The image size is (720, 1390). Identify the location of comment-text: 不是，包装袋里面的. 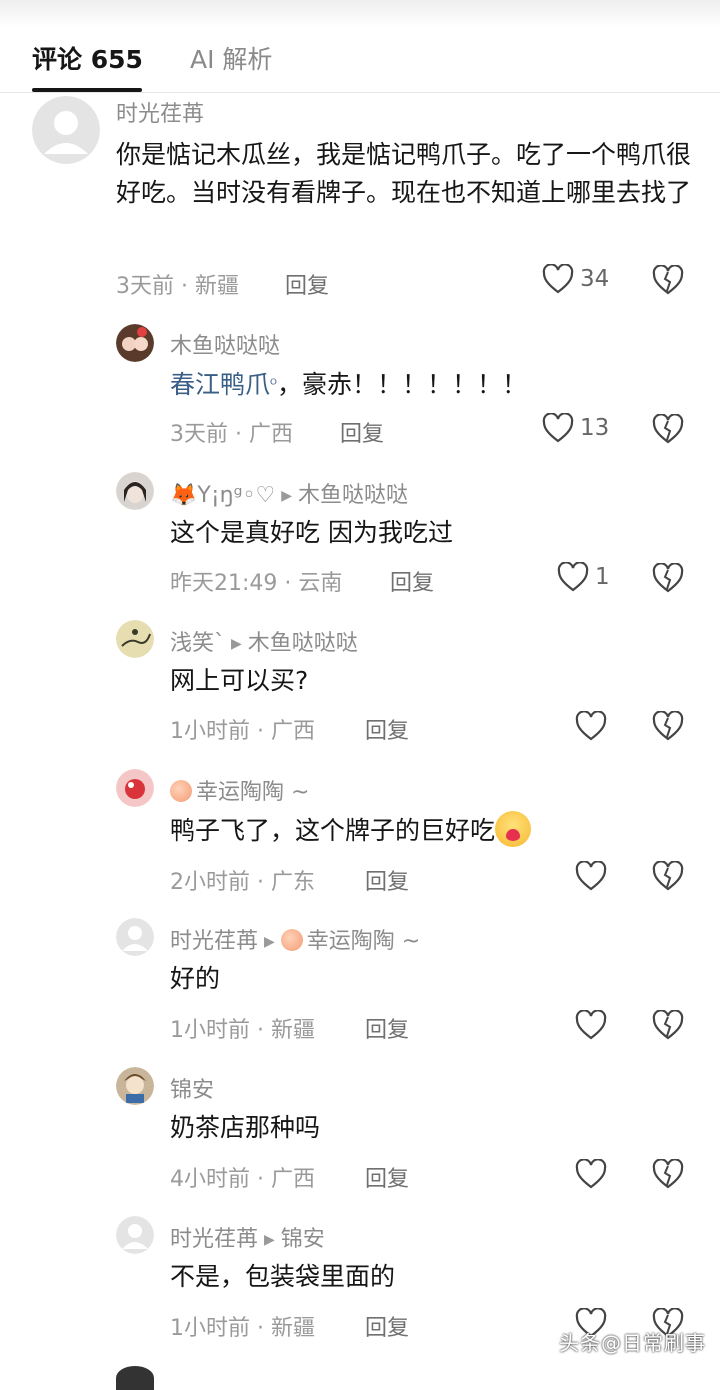
(283, 1276).